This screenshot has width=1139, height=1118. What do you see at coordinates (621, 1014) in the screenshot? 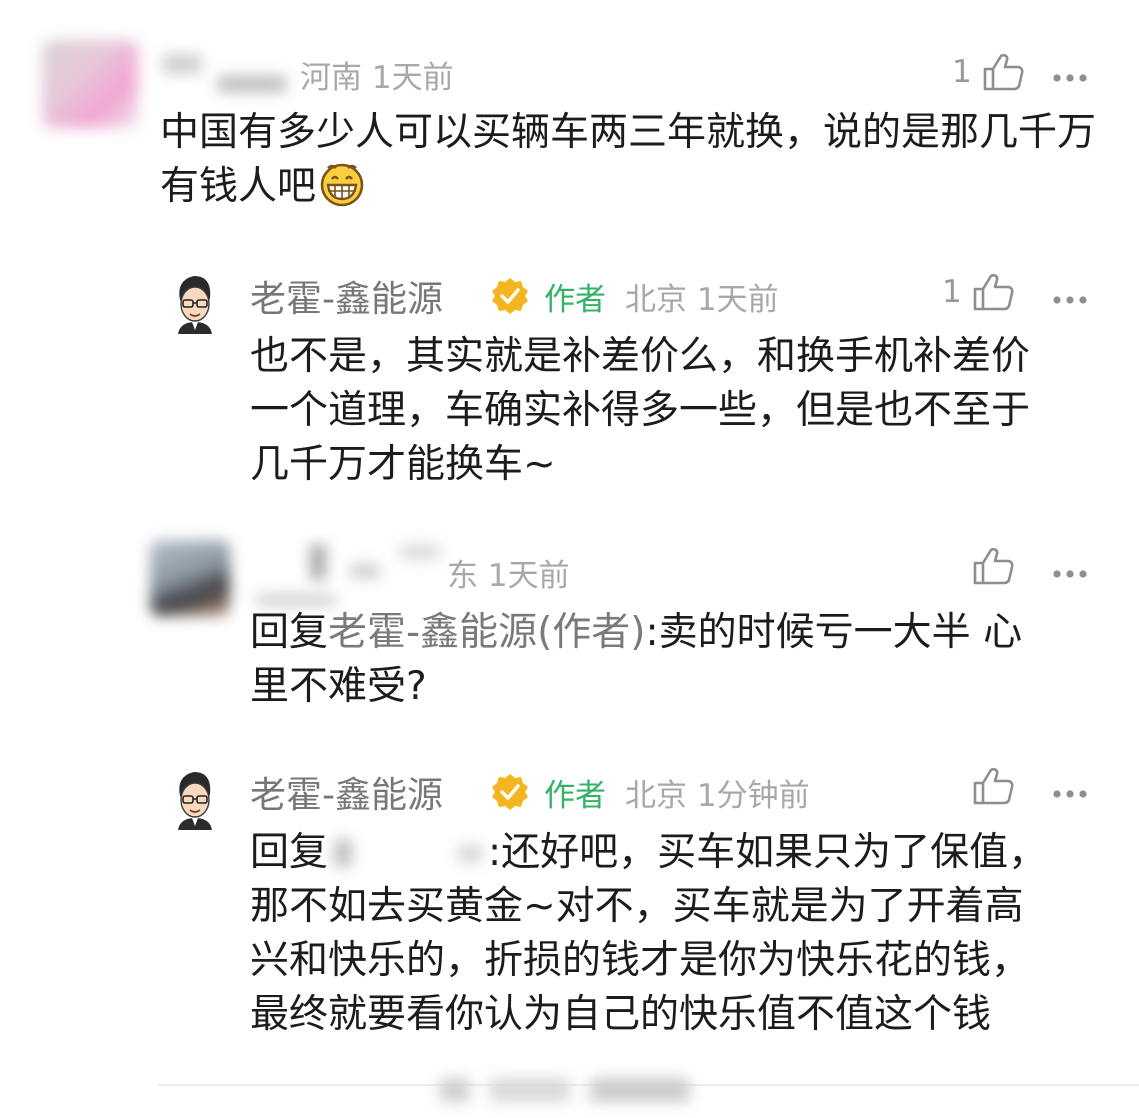
I see `reply-text-line: 最终就要看你认为自己的快乐值不值这个钱` at bounding box center [621, 1014].